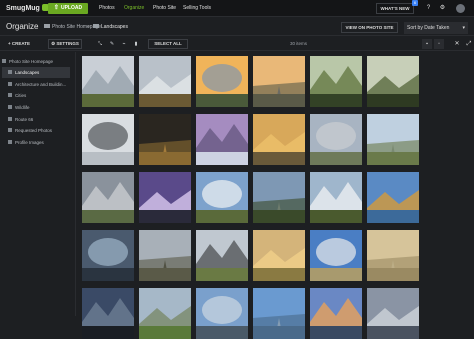 The height and width of the screenshot is (339, 474). What do you see at coordinates (222, 81) in the screenshot?
I see `photo-thumbnail-mountain-sunset` at bounding box center [222, 81].